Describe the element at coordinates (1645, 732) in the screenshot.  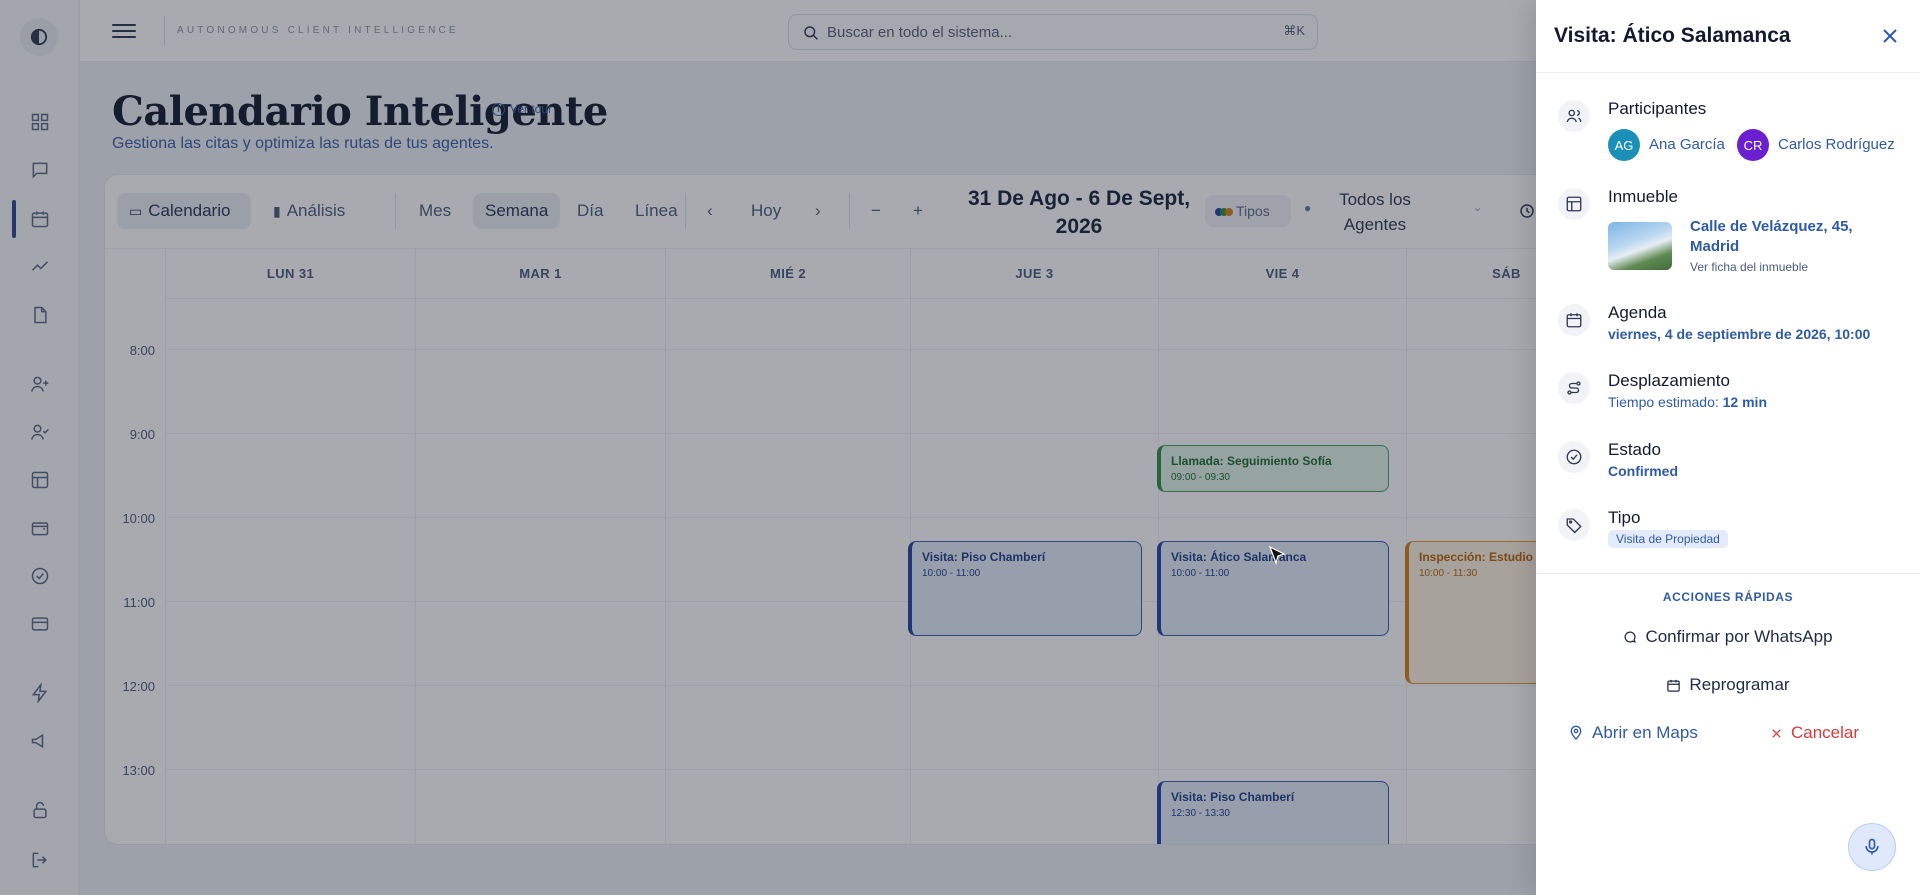
I see `open-maps-label: Abrir en Maps` at that location.